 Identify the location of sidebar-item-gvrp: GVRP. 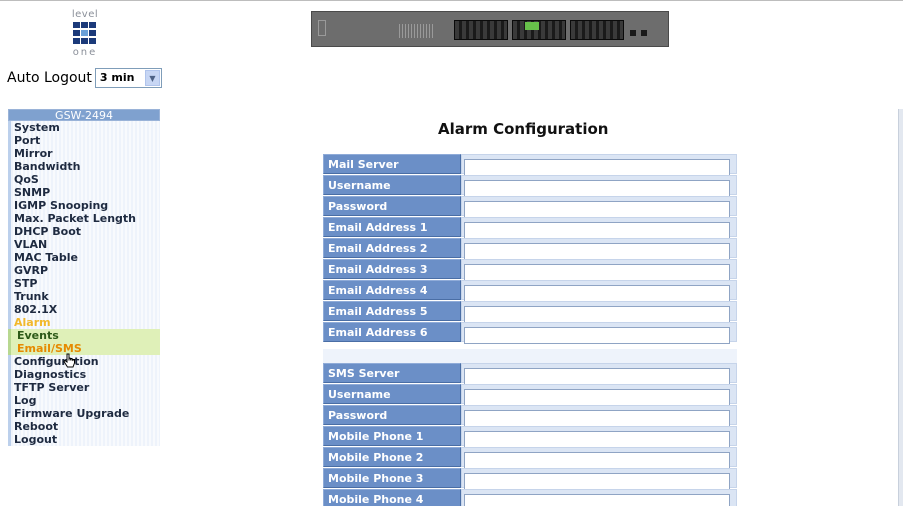
(84, 270).